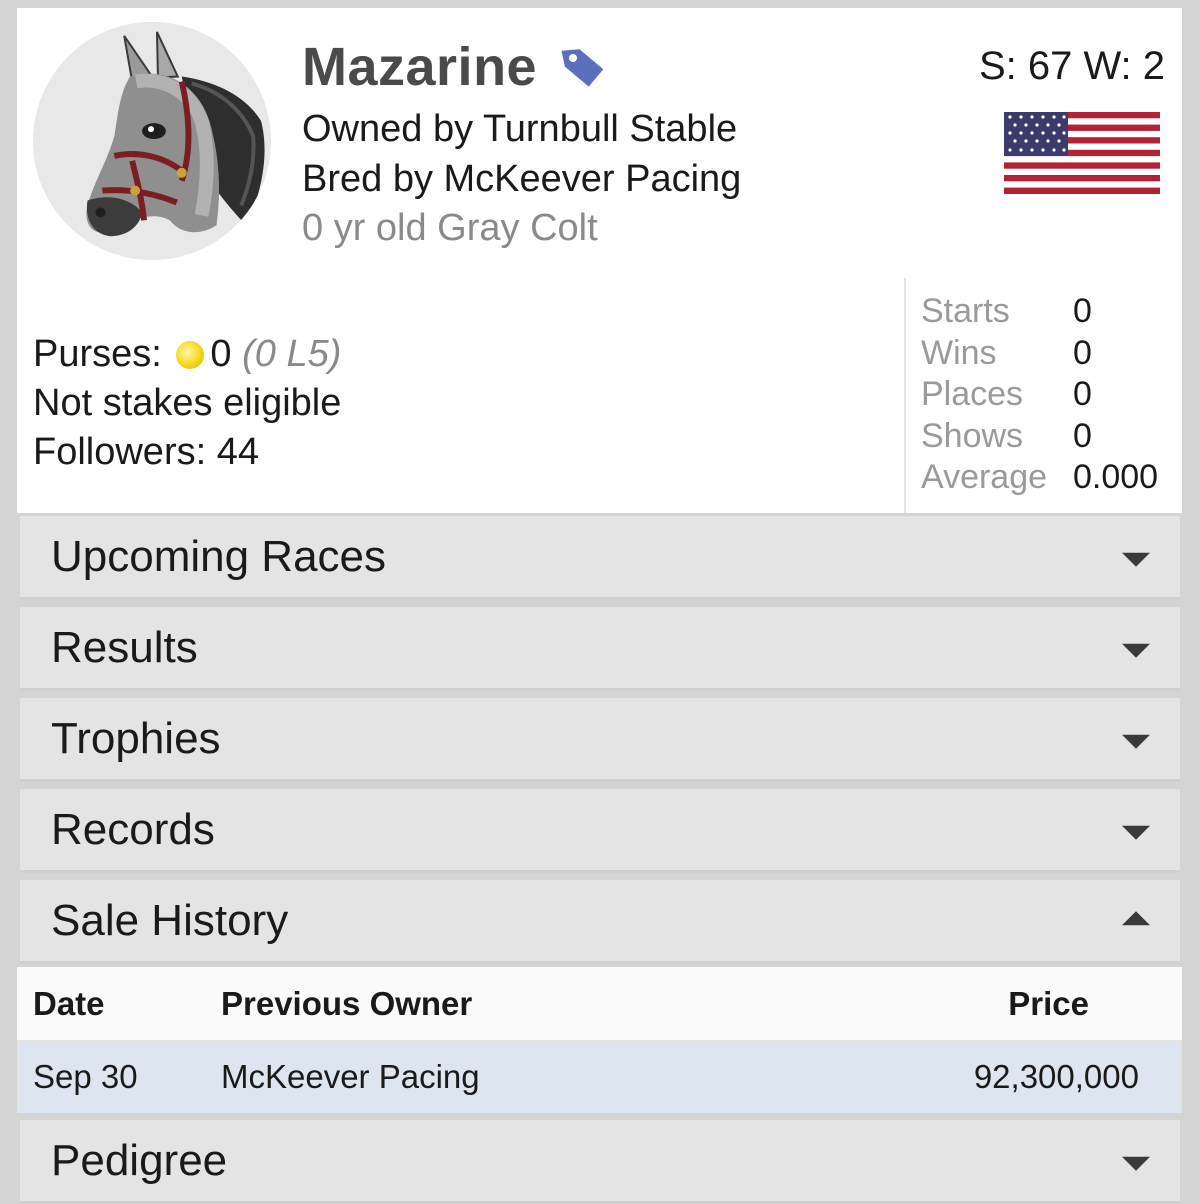 This screenshot has width=1200, height=1204. Describe the element at coordinates (1039, 312) in the screenshot. I see `record-row-starts: Starts 0` at that location.